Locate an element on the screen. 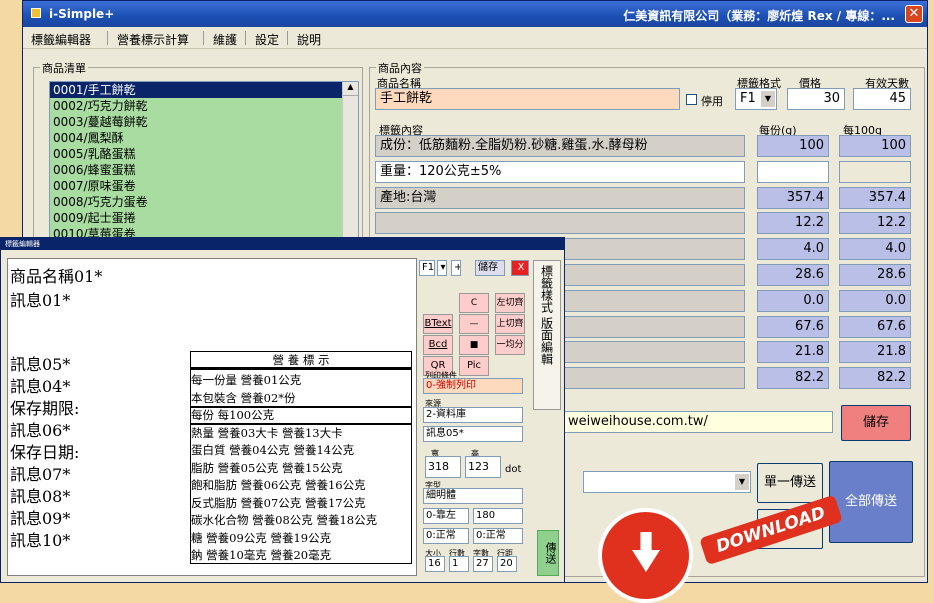 This screenshot has height=603, width=934. editor-close-button: X is located at coordinates (520, 268).